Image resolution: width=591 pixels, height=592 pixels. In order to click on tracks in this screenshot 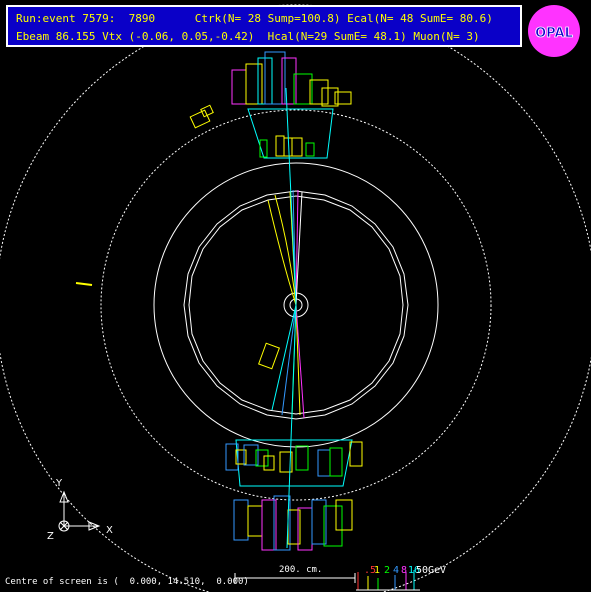, I will do `click(286, 318)`.